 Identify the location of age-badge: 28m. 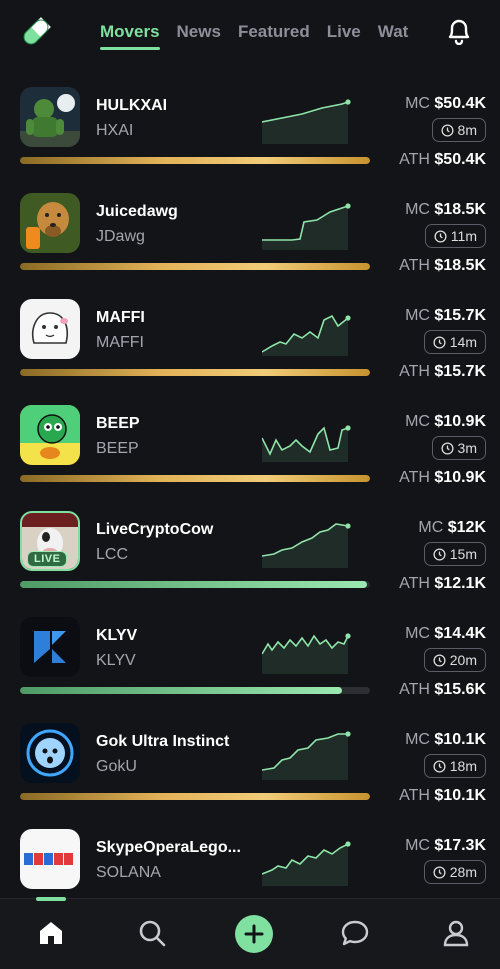
(454, 872).